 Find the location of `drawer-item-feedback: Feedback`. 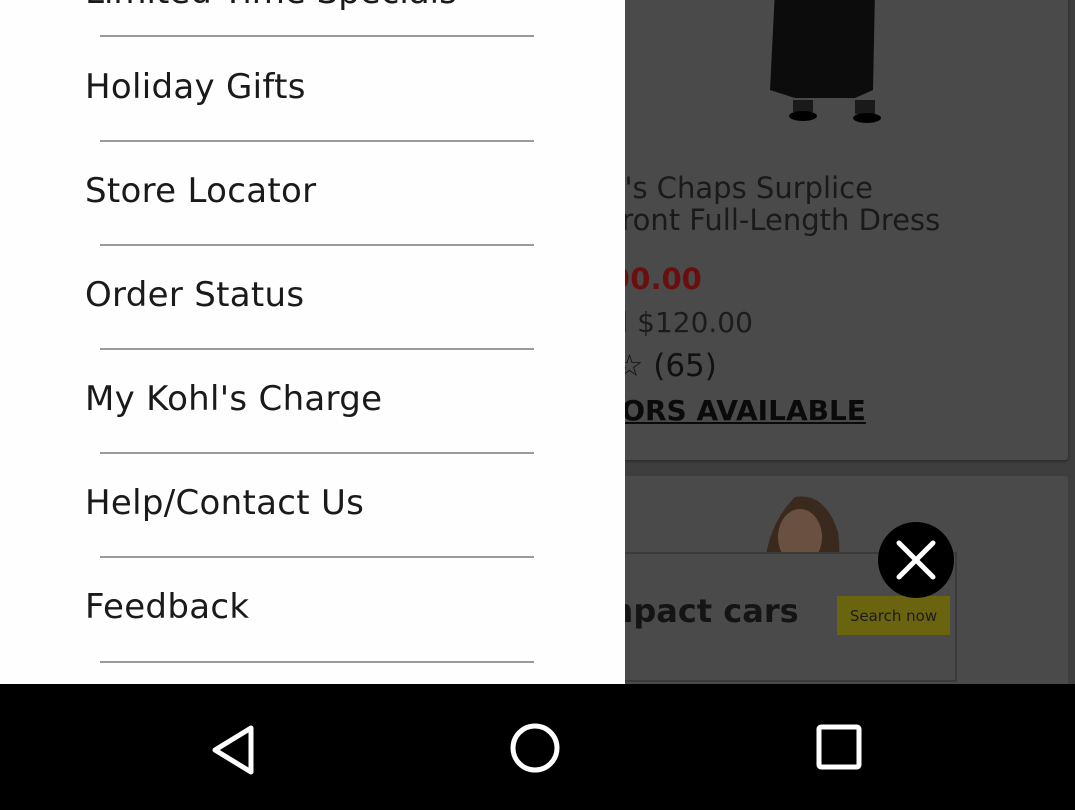

drawer-item-feedback: Feedback is located at coordinates (312, 609).